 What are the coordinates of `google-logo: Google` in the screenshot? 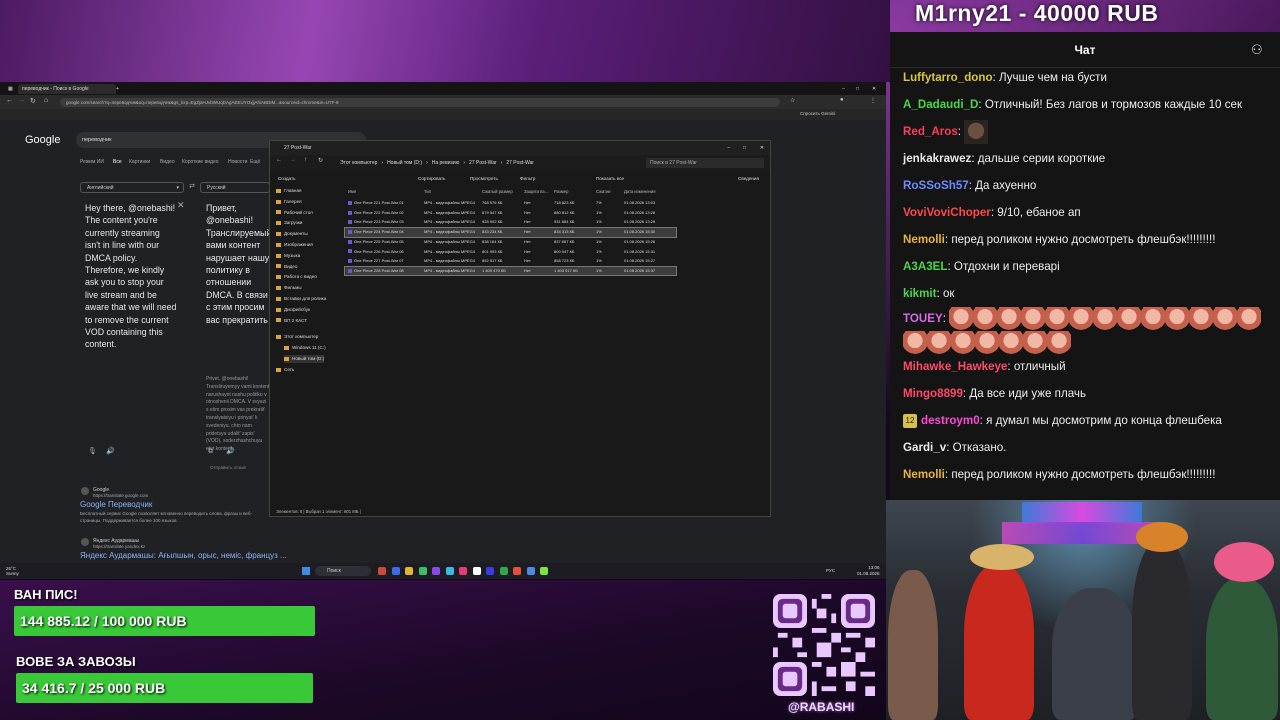 It's located at (42, 140).